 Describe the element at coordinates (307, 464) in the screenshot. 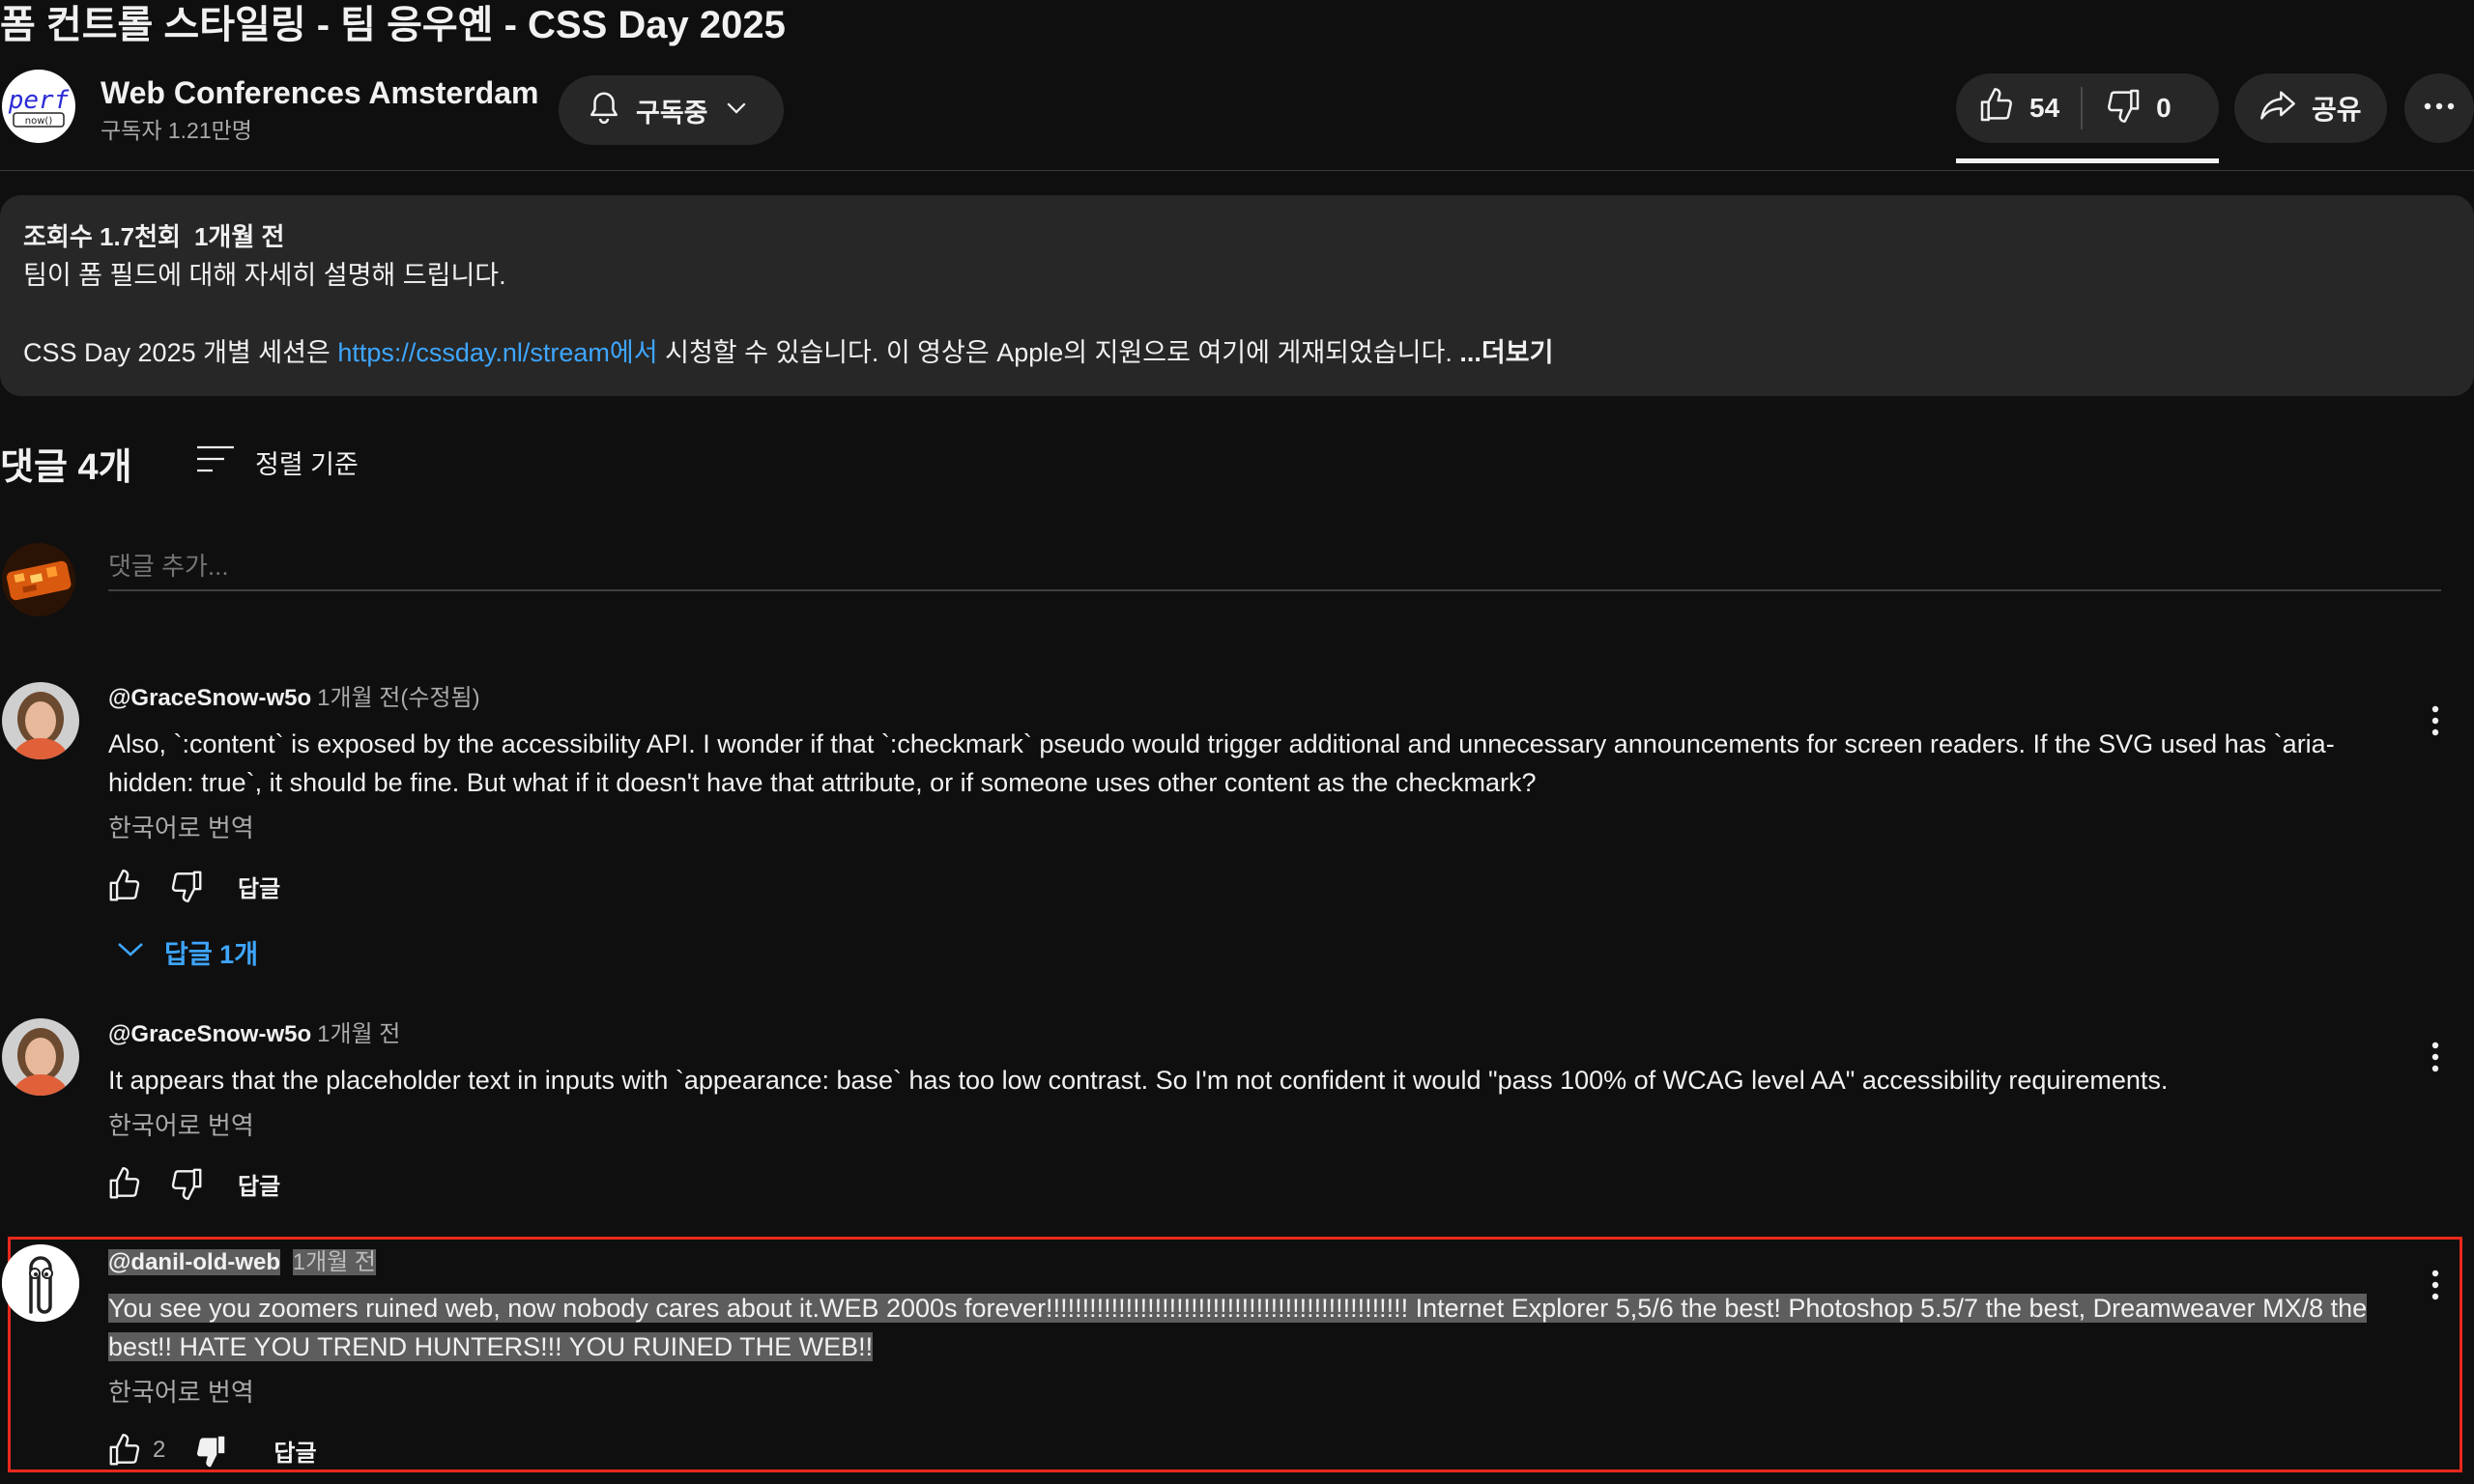

I see `sort-label: 정렬 기준` at that location.